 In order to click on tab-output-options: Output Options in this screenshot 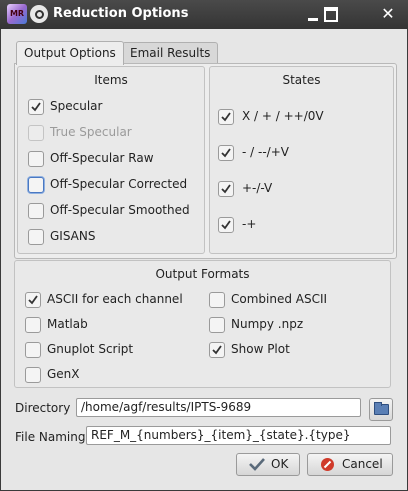, I will do `click(70, 53)`.